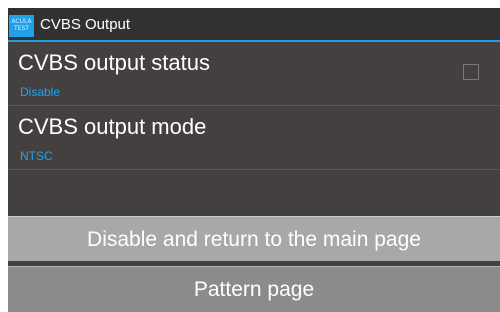  I want to click on cvbs-output-mode-label: CVBS output mode, so click(112, 126).